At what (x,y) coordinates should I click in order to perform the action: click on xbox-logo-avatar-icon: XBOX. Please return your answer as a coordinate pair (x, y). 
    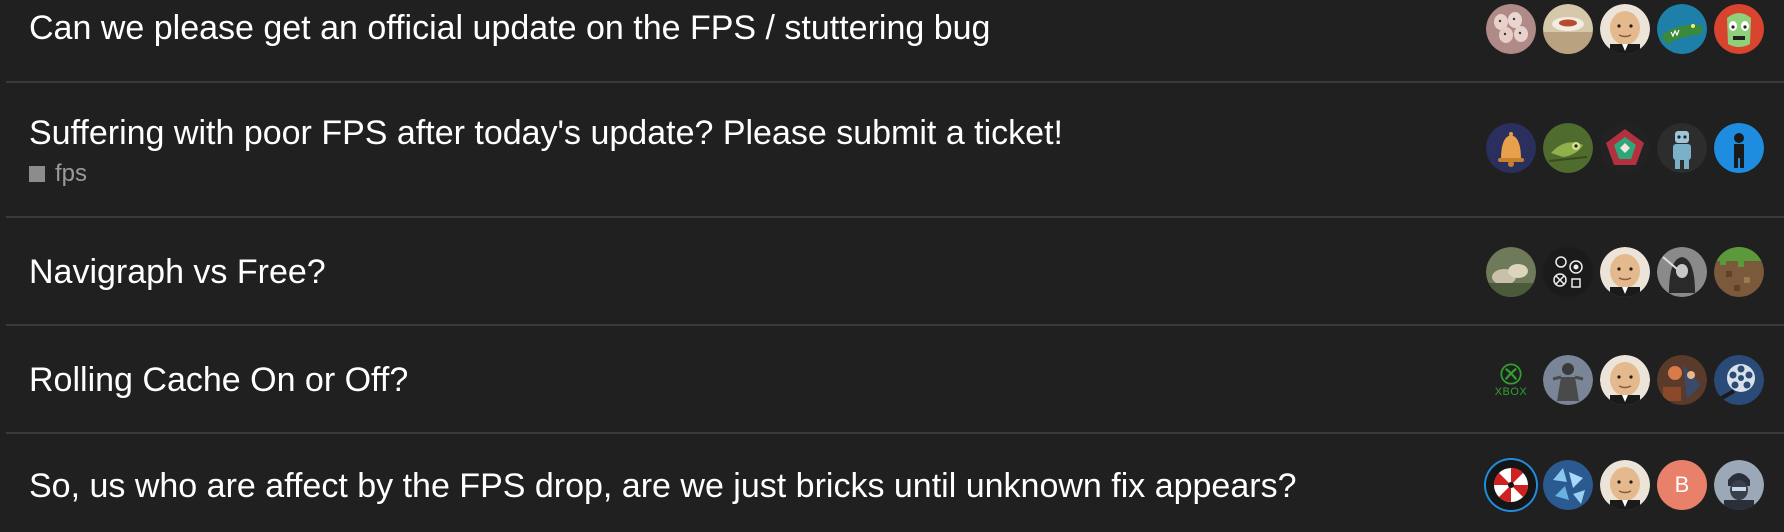
    Looking at the image, I should click on (1511, 380).